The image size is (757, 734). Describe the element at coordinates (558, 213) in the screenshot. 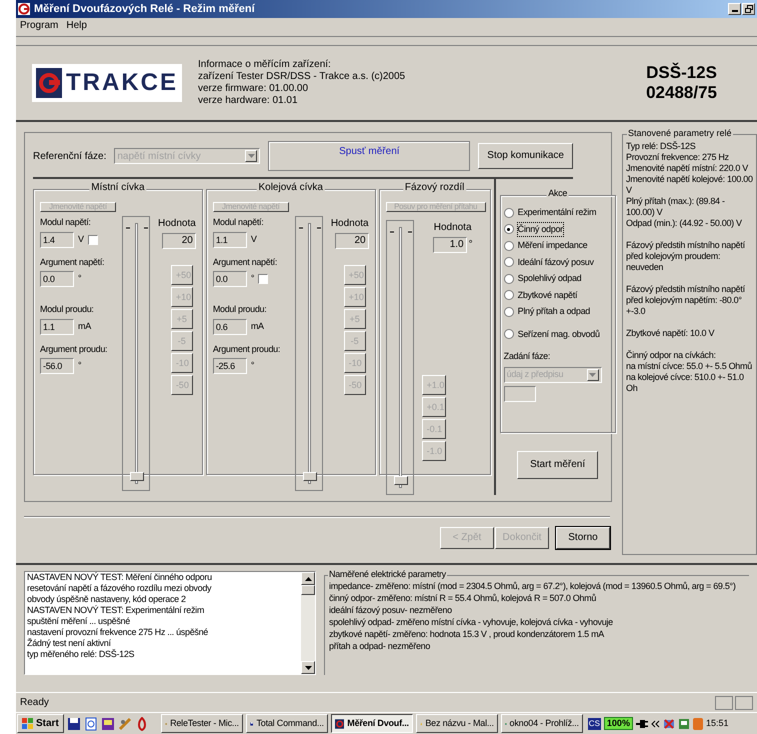

I see `radio-option: Experimentální režim` at that location.